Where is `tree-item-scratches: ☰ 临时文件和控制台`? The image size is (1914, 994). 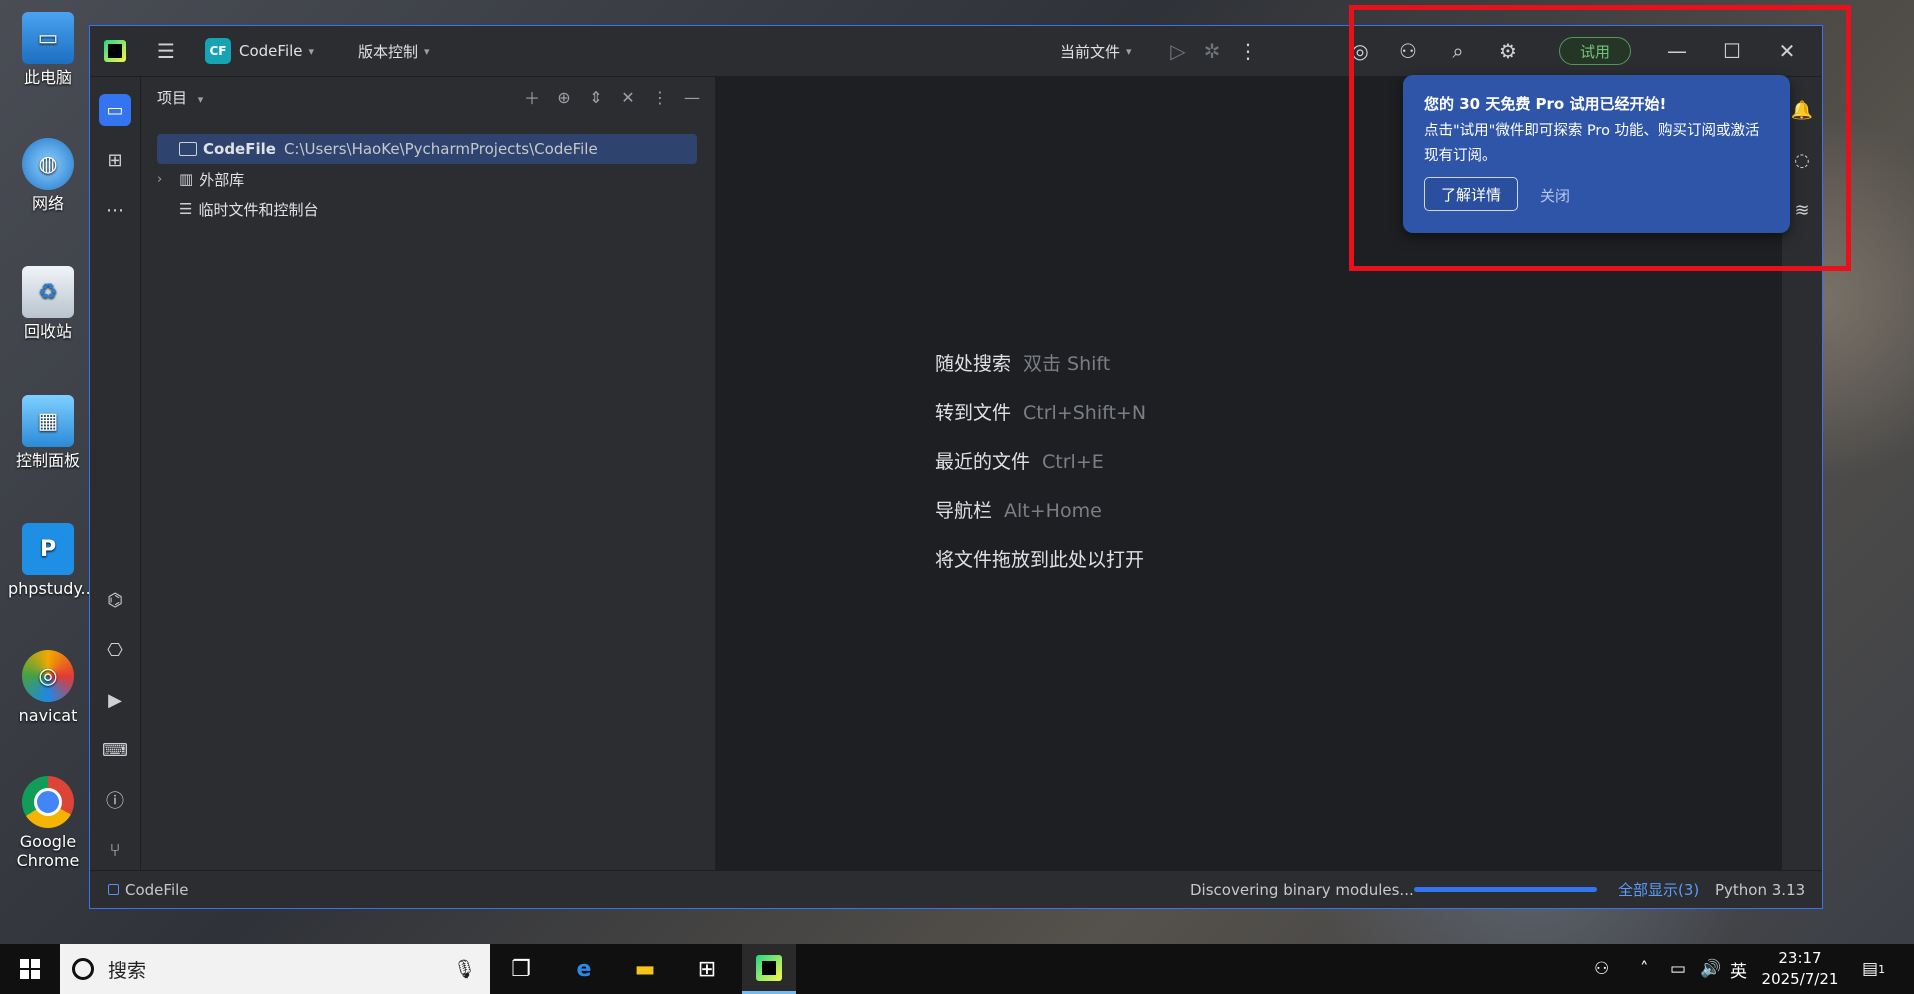 tree-item-scratches: ☰ 临时文件和控制台 is located at coordinates (237, 209).